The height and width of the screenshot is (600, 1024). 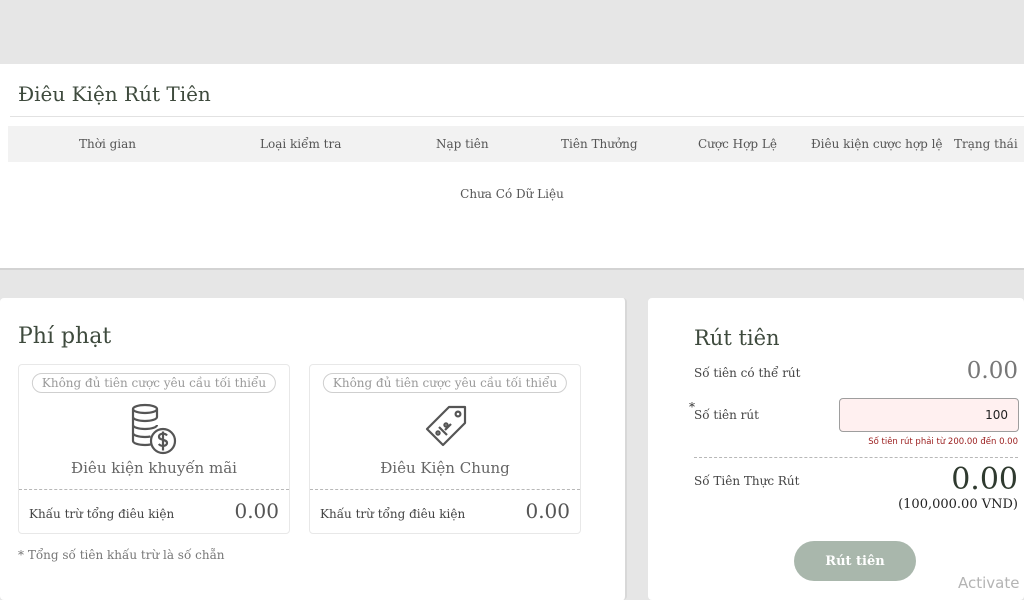 What do you see at coordinates (512, 194) in the screenshot?
I see `empty-state-text: Chưa Có Dữ Liệu` at bounding box center [512, 194].